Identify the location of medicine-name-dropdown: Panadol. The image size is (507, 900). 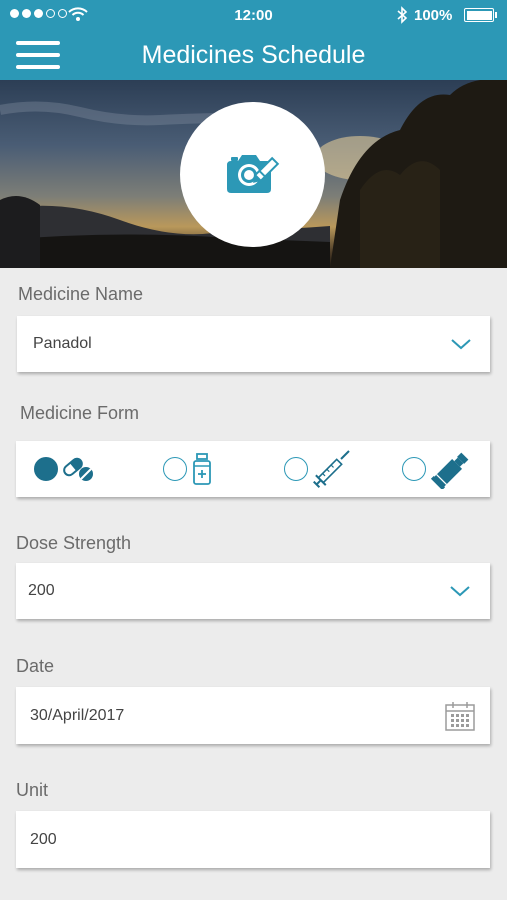
(253, 344).